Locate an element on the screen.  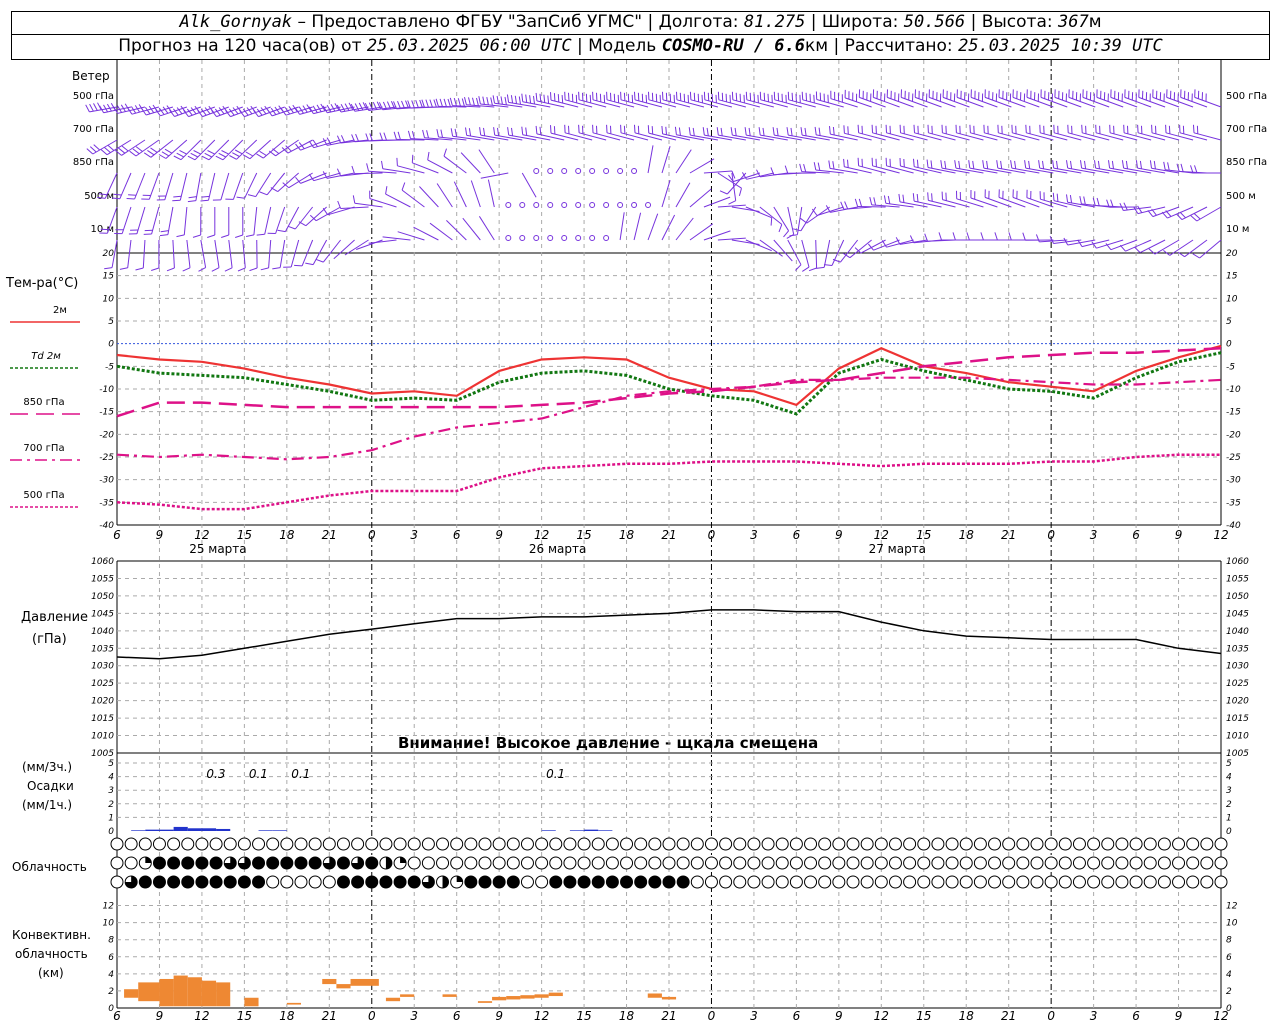
x-tick-label: 15 is located at coordinates (244, 535).